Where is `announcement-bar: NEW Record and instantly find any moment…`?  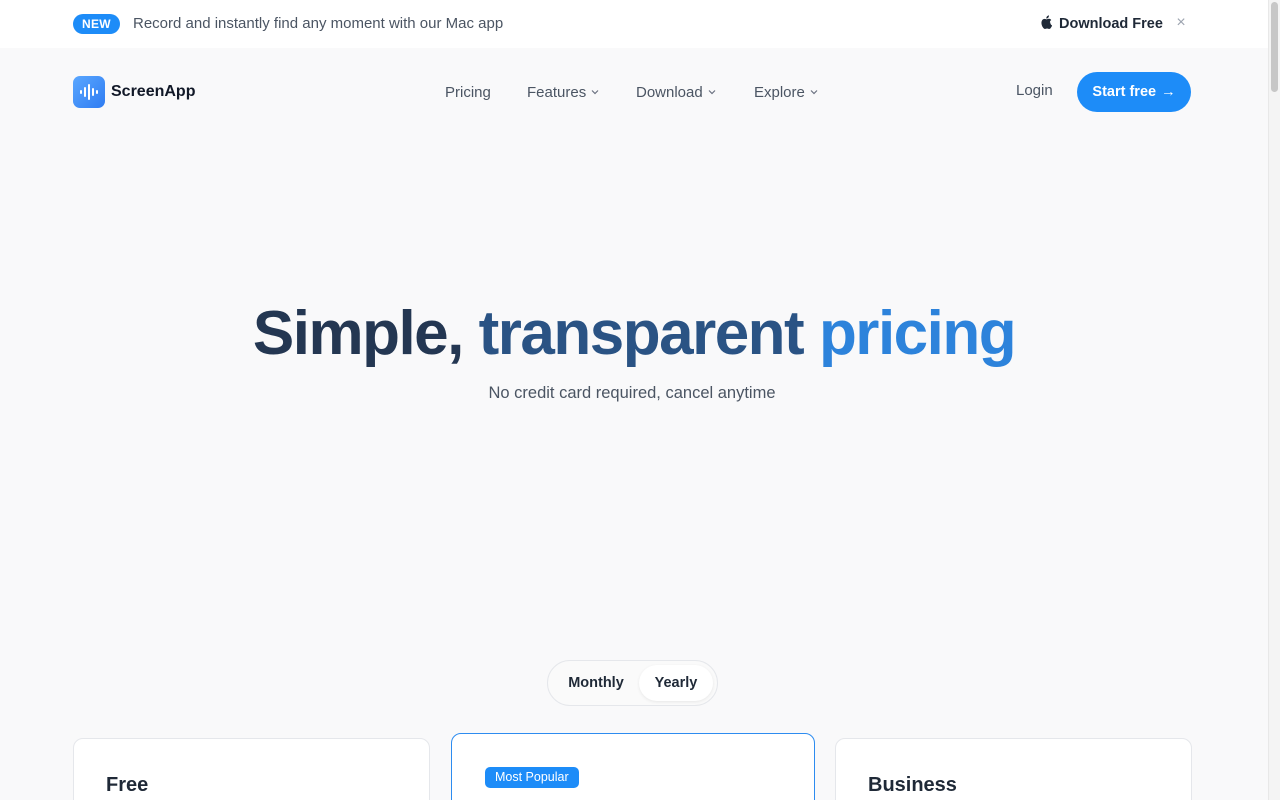 announcement-bar: NEW Record and instantly find any moment… is located at coordinates (634, 24).